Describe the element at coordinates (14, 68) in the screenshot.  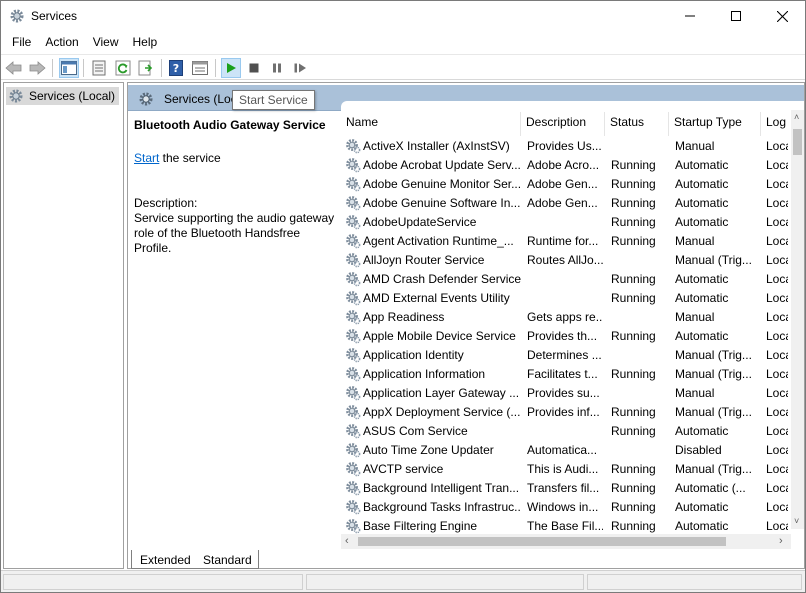
I see `back-button` at that location.